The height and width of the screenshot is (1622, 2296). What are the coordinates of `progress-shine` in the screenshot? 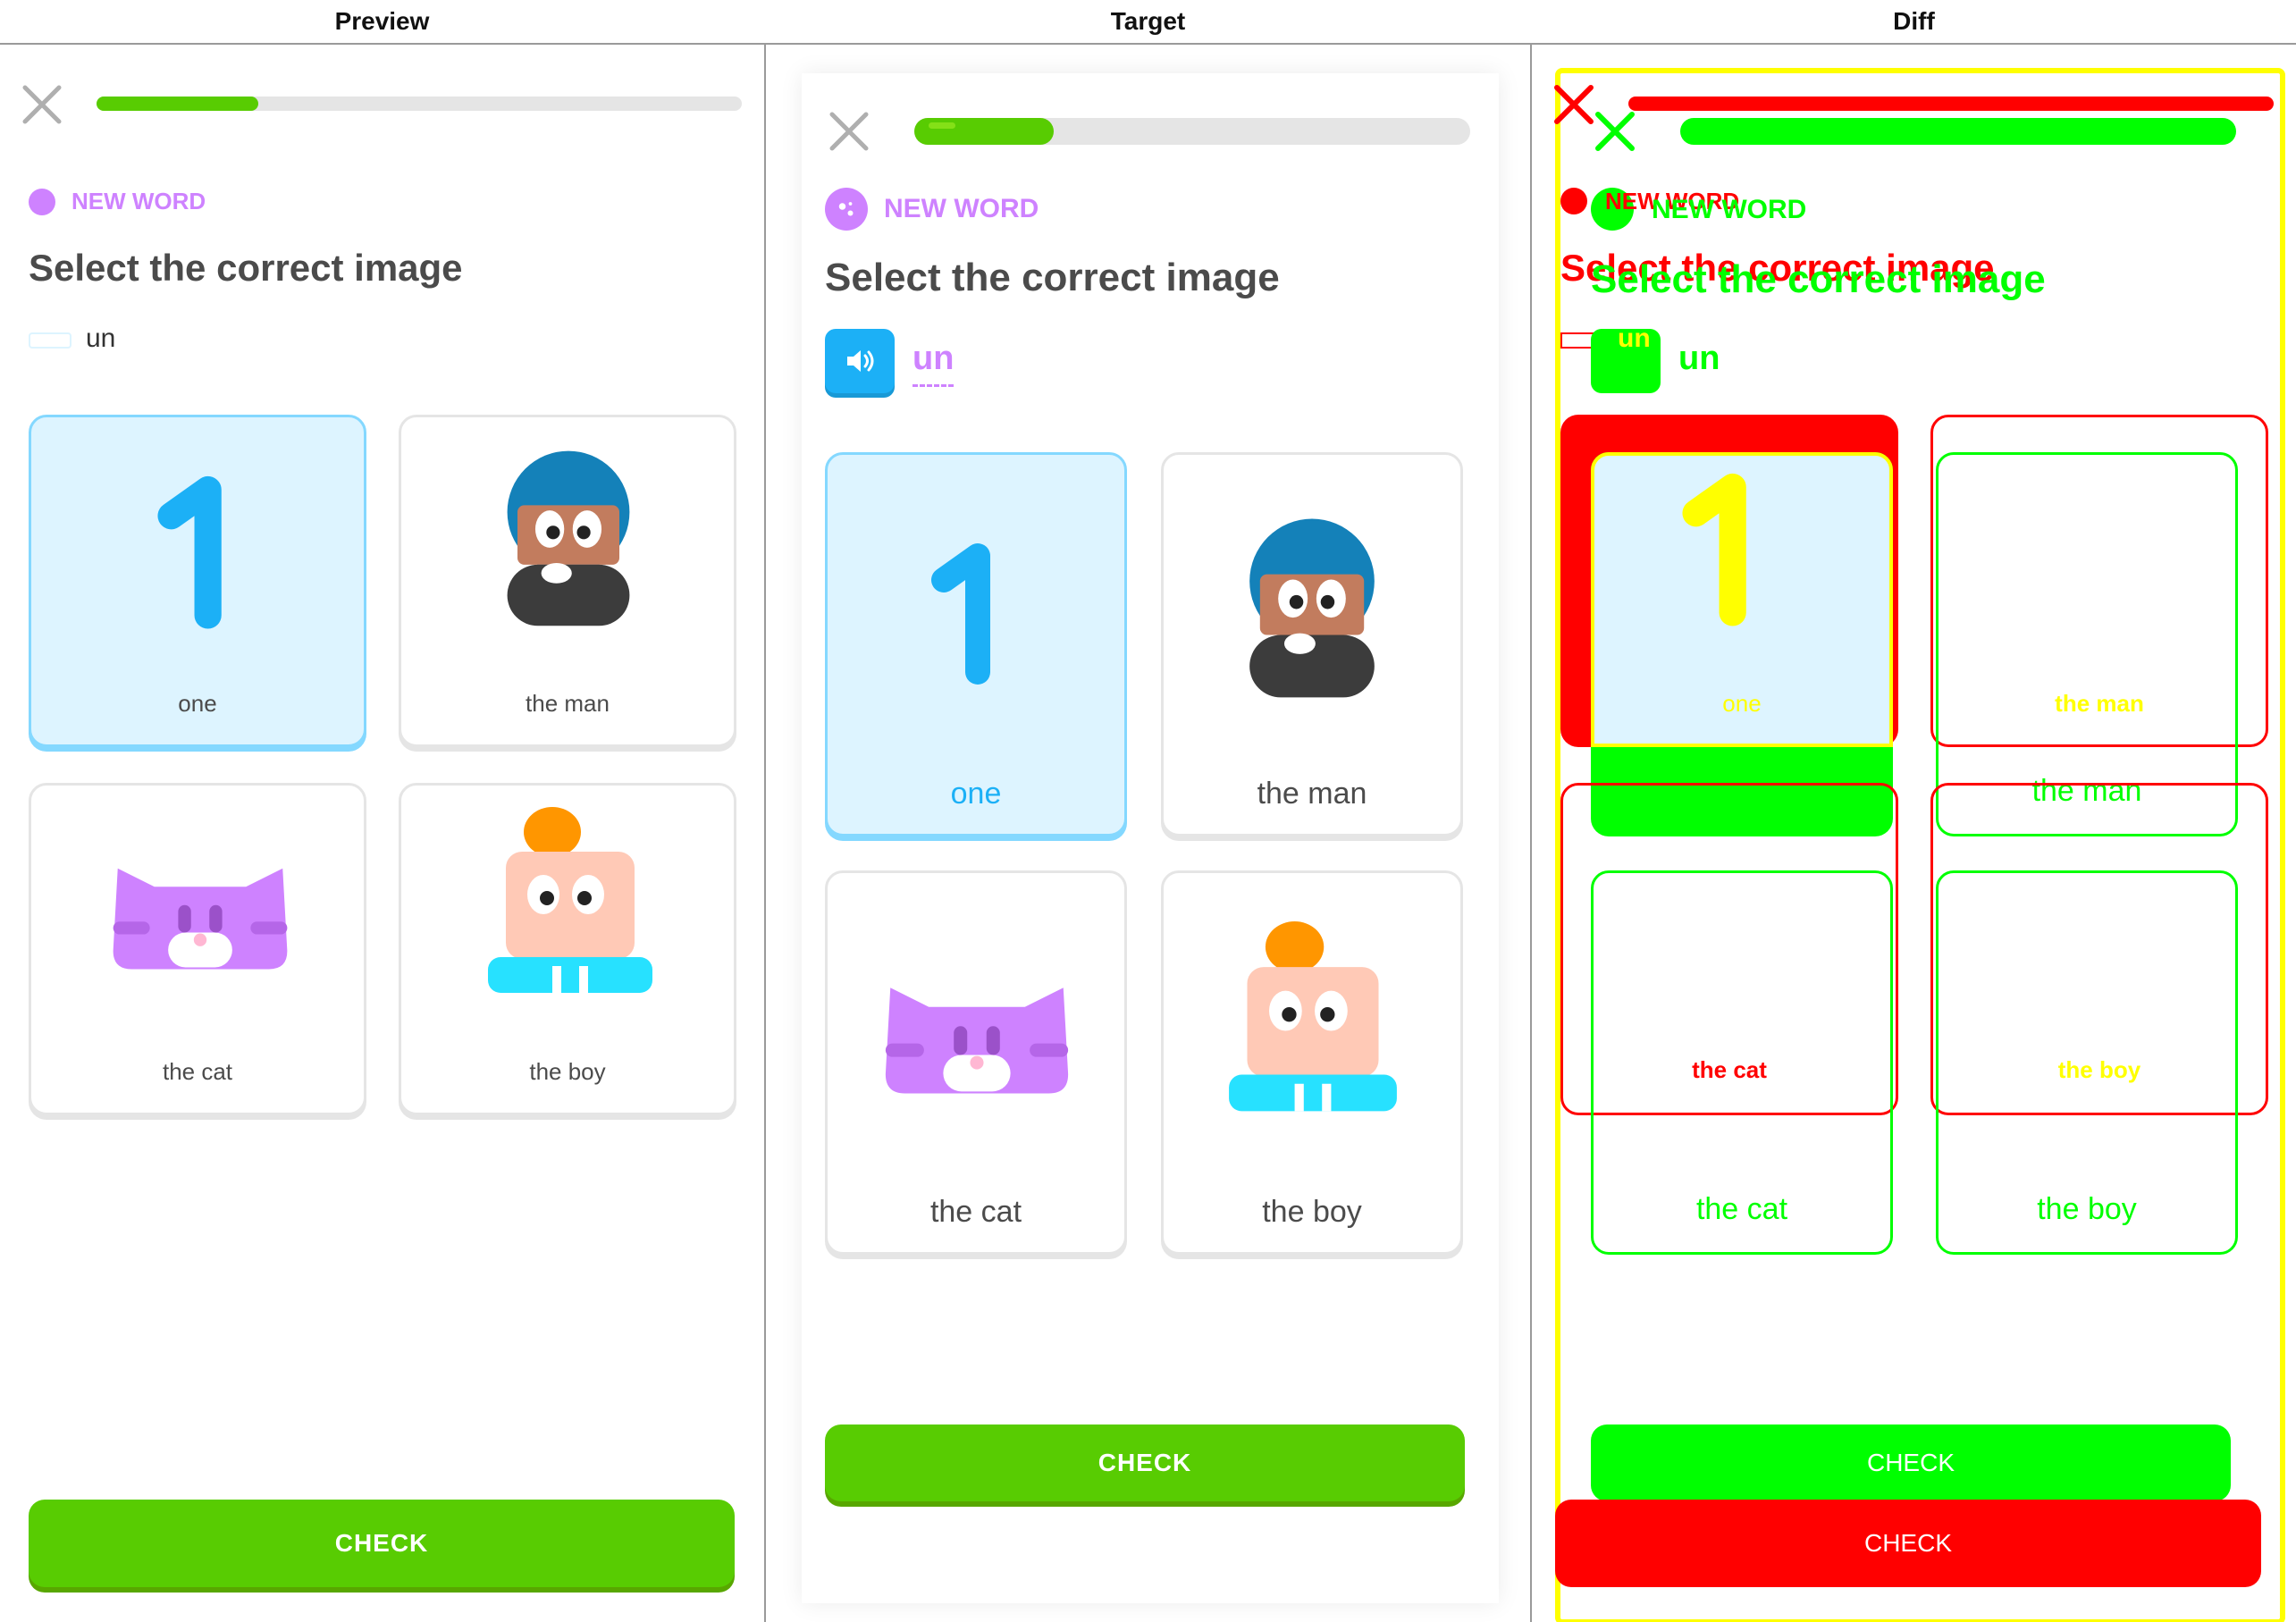 It's located at (942, 125).